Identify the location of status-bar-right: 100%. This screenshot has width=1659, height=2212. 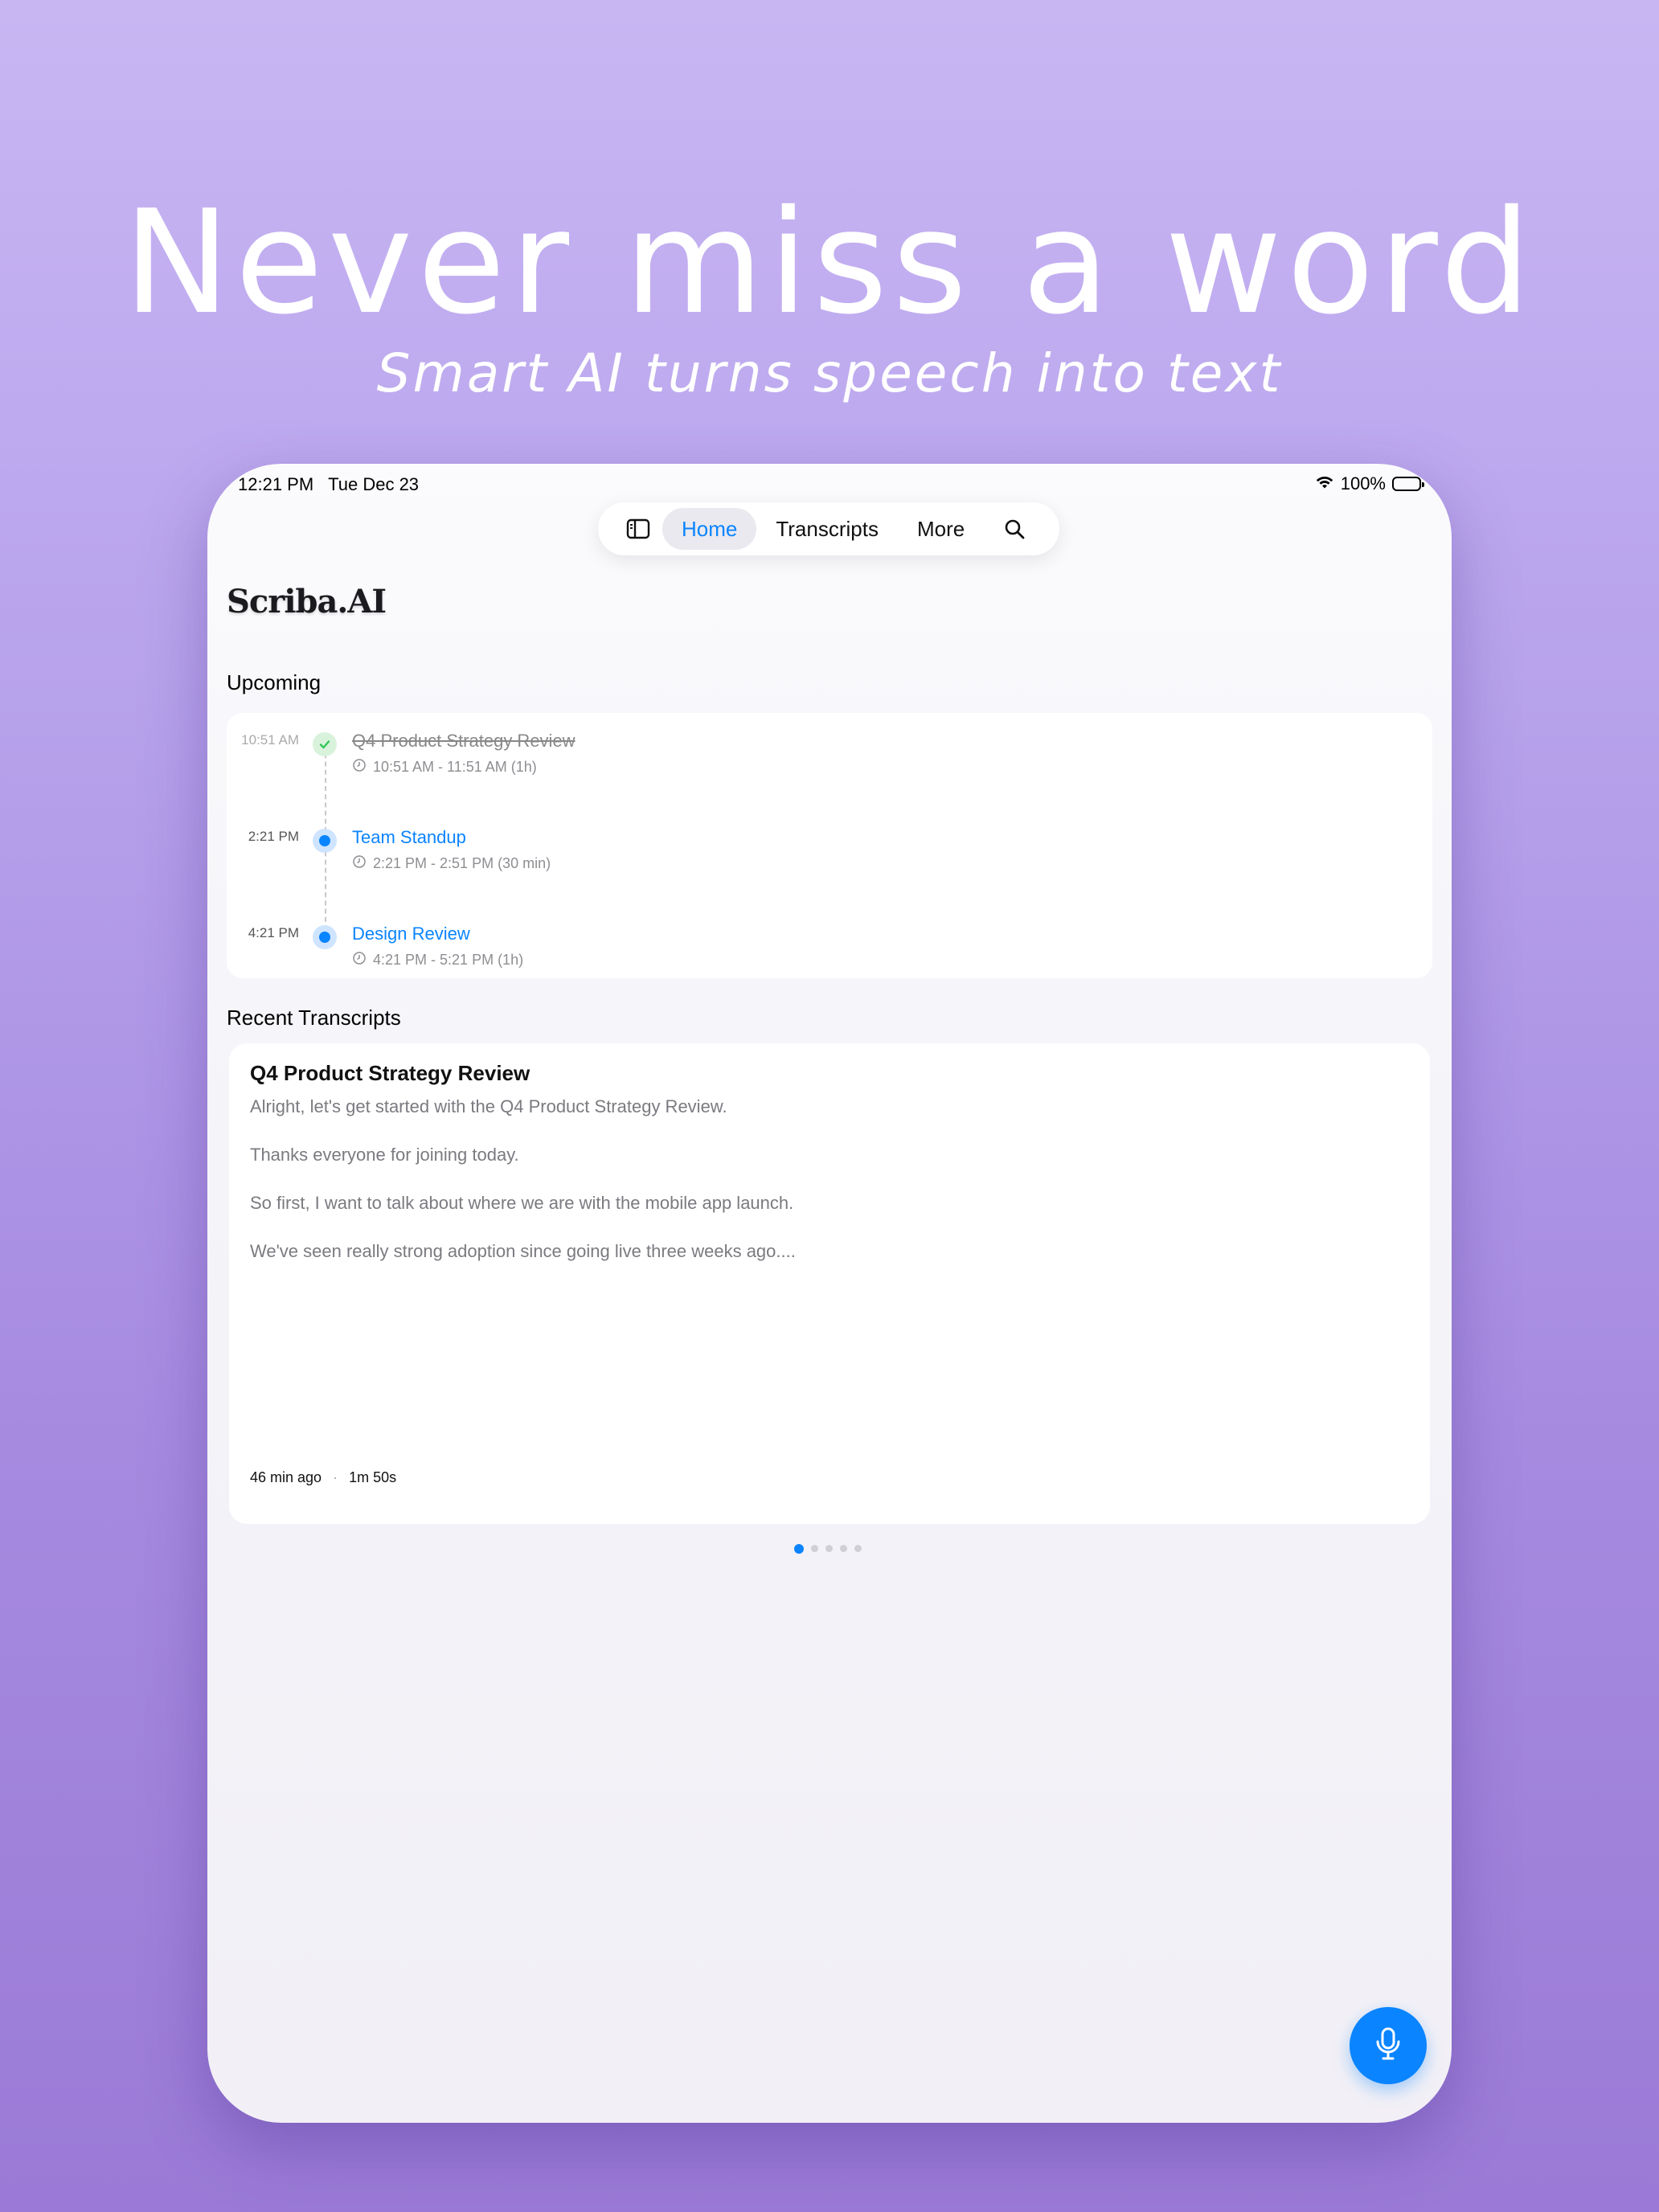
(1369, 484).